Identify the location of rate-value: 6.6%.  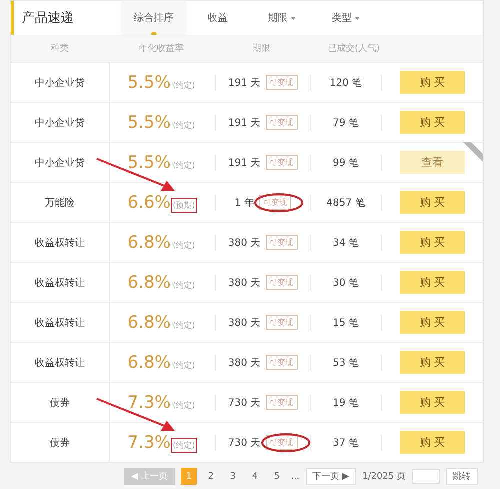
(149, 202).